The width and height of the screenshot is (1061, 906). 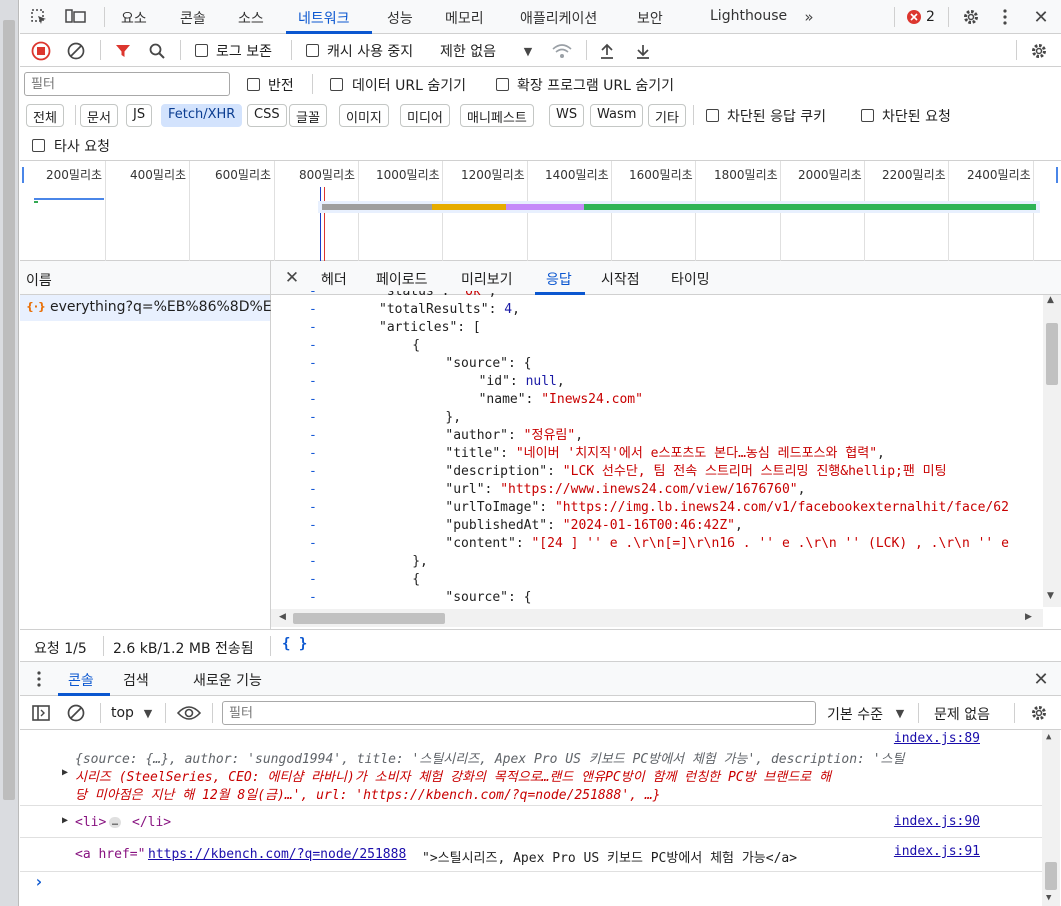 What do you see at coordinates (308, 115) in the screenshot?
I see `type-chip-font: 글꼴` at bounding box center [308, 115].